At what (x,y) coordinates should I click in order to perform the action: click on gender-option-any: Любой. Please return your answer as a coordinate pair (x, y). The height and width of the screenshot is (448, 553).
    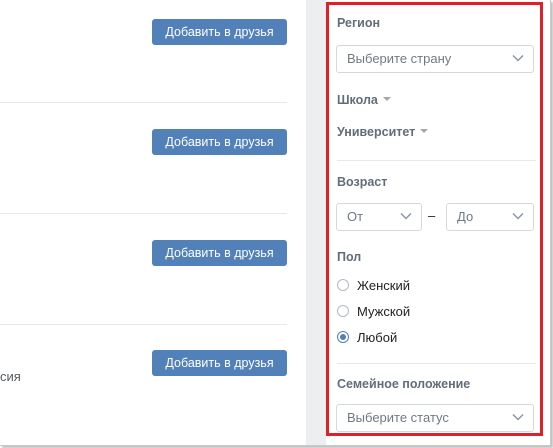
    Looking at the image, I should click on (367, 337).